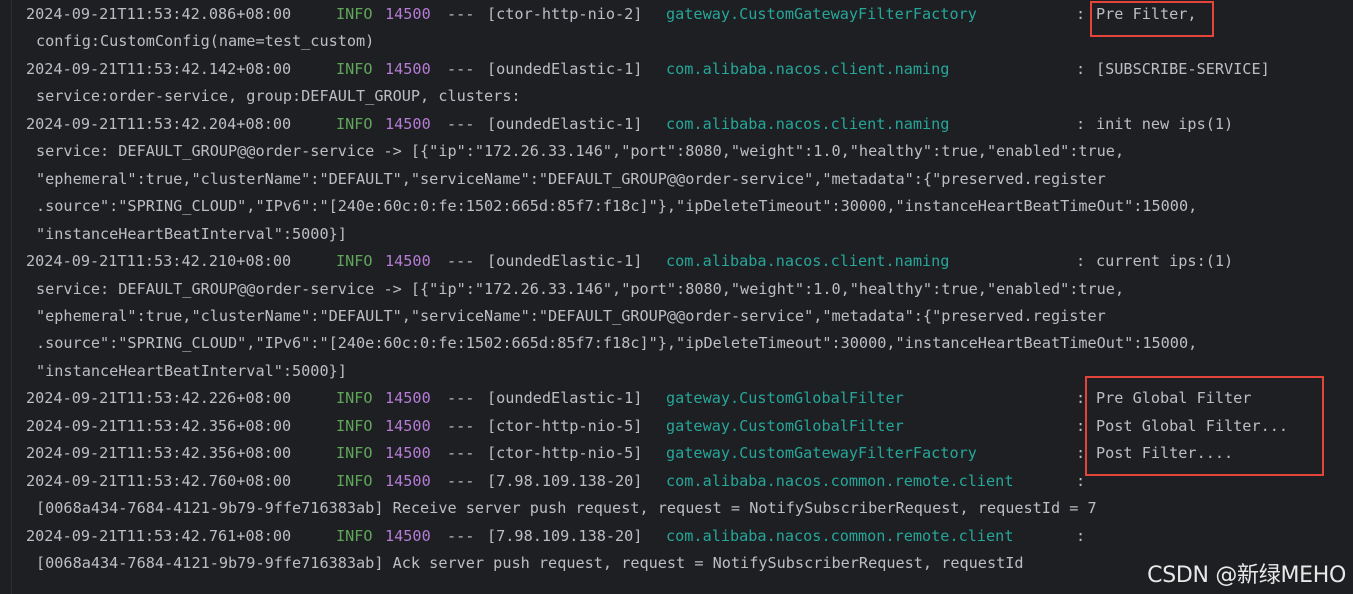 The width and height of the screenshot is (1353, 594). Describe the element at coordinates (159, 14) in the screenshot. I see `log-timestamp: 2024-09-21T11:53:42.086+08:00` at that location.